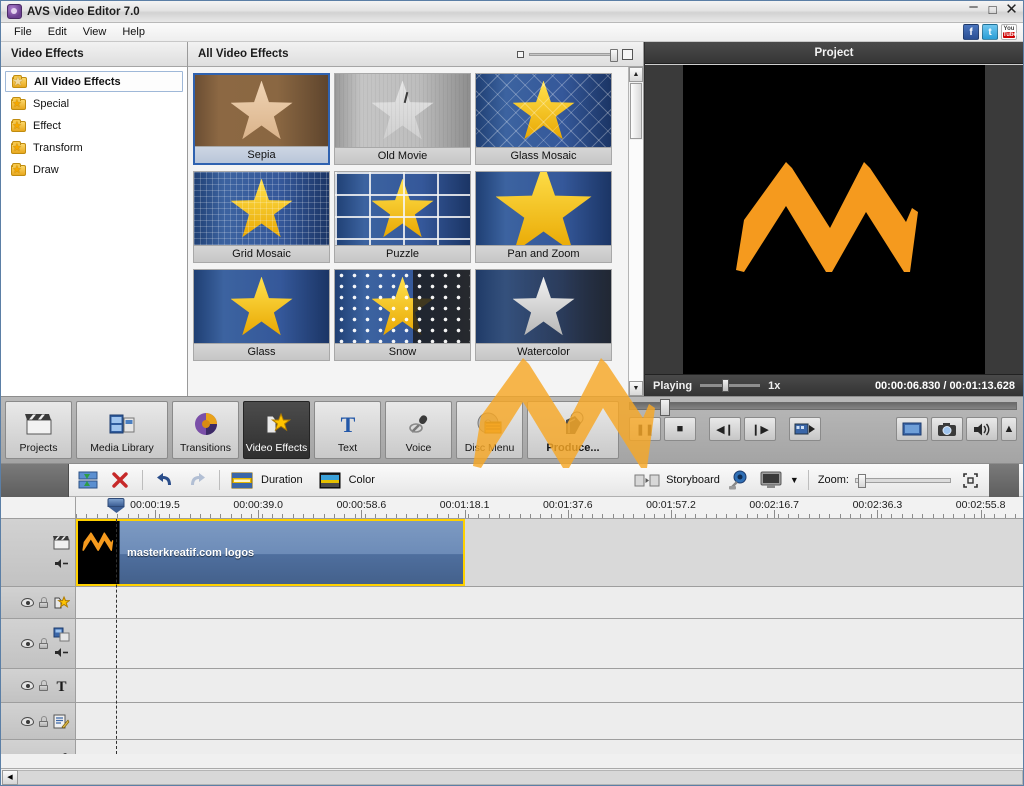 The height and width of the screenshot is (786, 1024). I want to click on sidebar-item-all-video-effects: ★ All Video Effects, so click(94, 81).